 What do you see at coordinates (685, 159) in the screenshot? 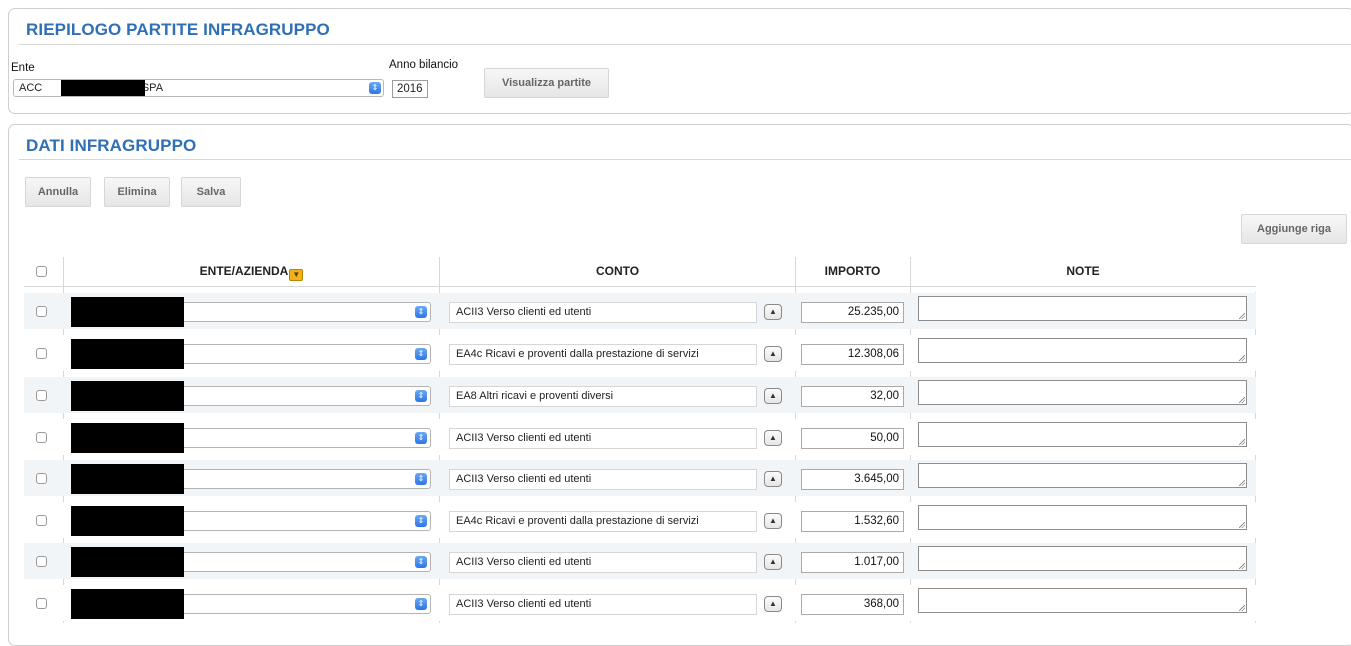
I see `dati-divider` at bounding box center [685, 159].